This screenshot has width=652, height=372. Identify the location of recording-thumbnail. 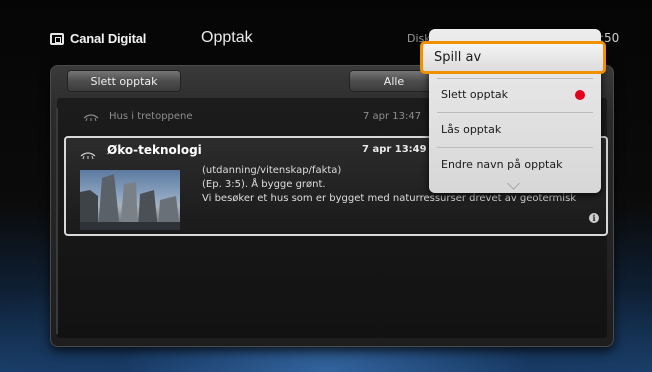
(130, 200).